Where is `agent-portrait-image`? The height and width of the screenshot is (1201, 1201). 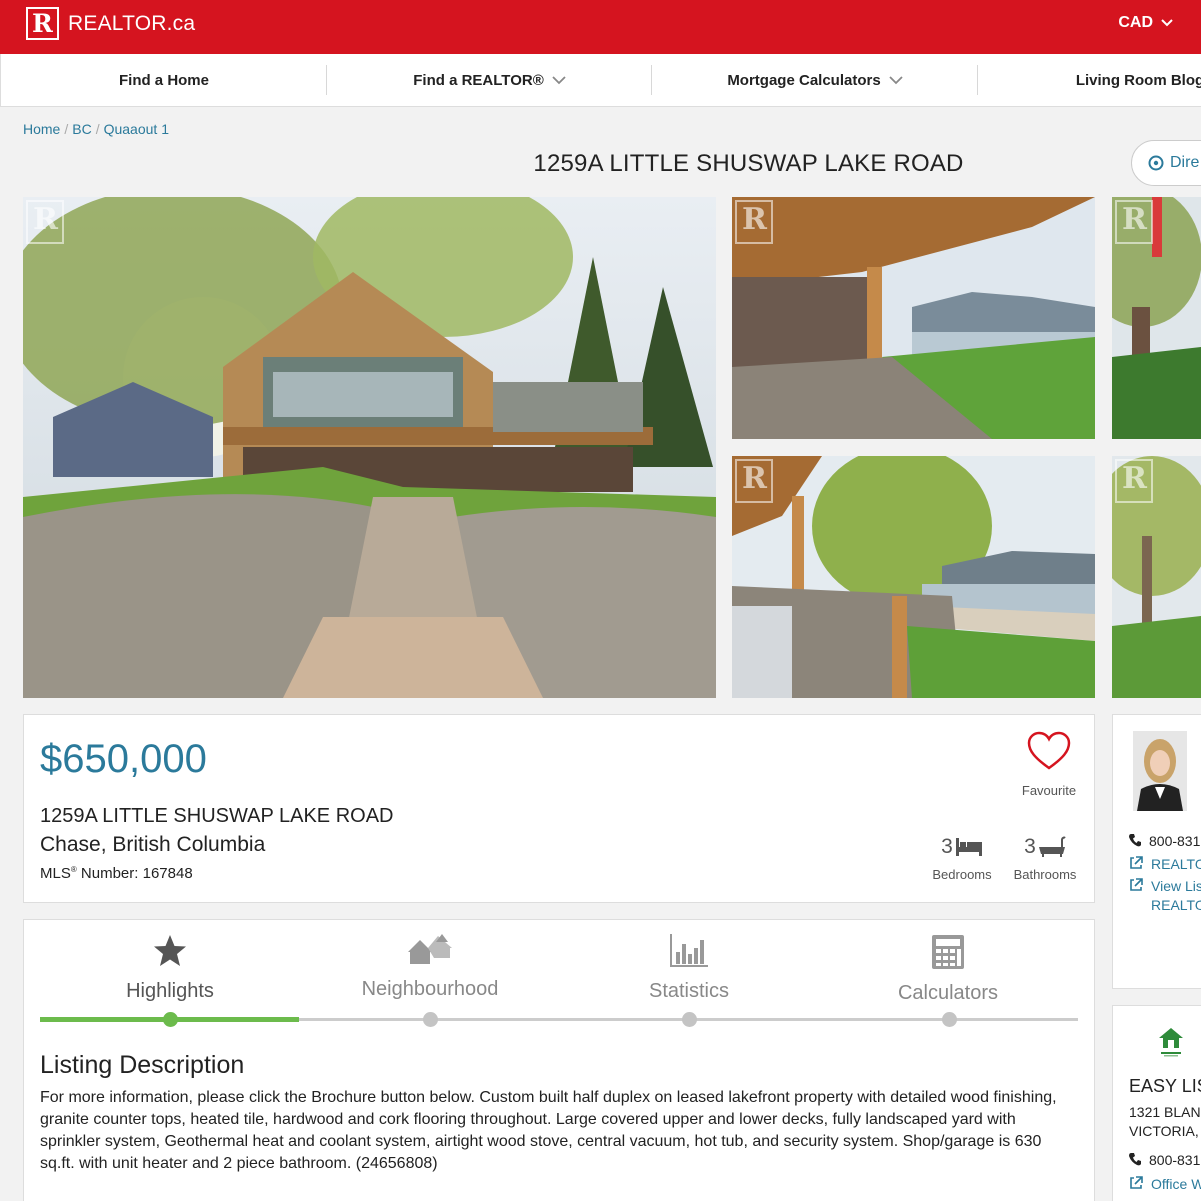 agent-portrait-image is located at coordinates (1160, 771).